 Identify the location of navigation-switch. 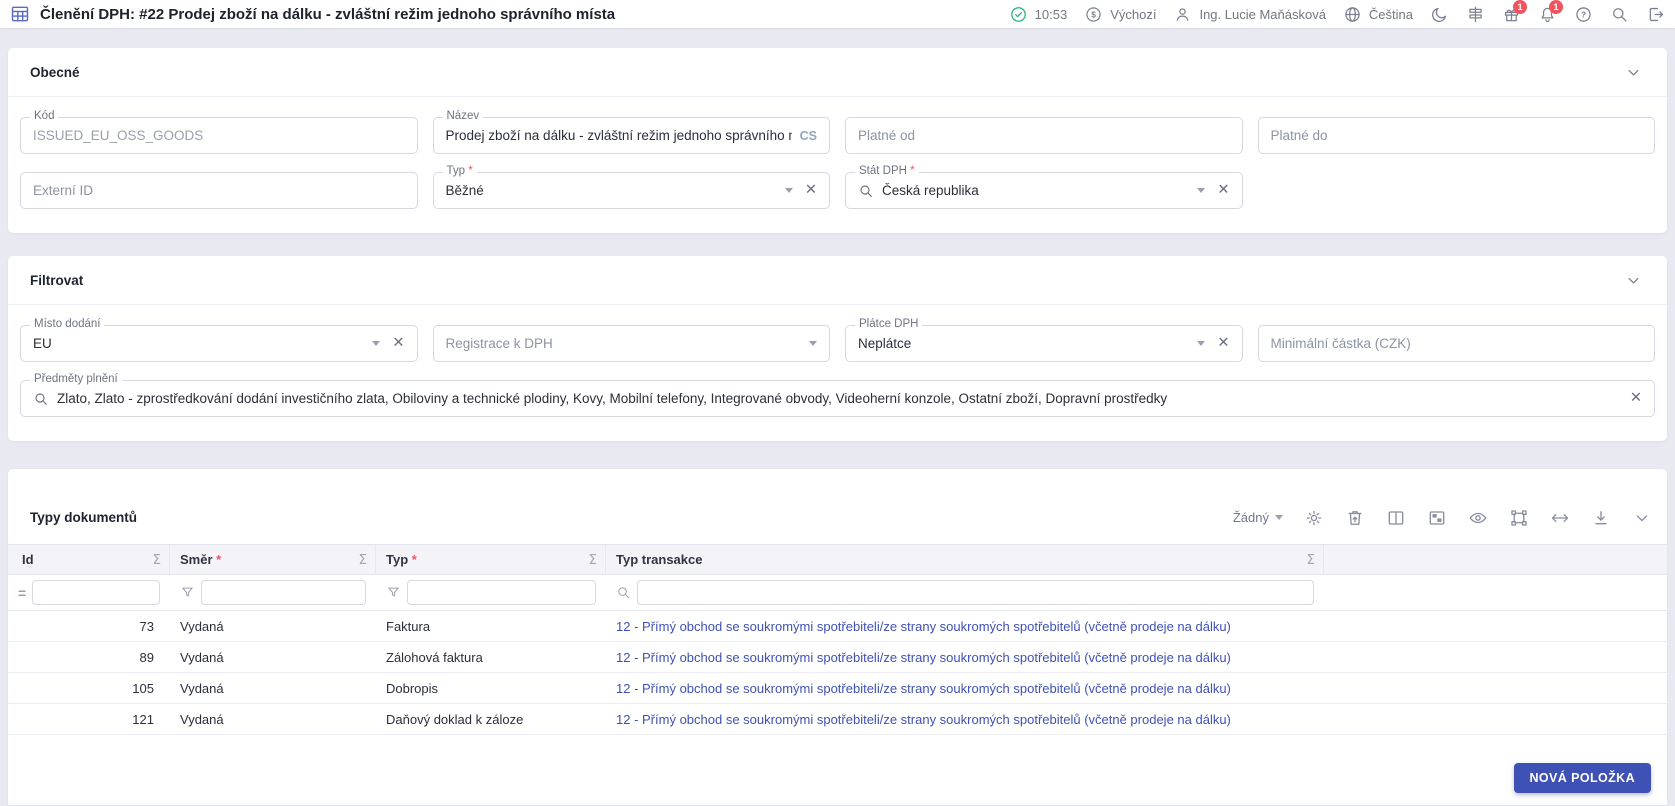
(1475, 14).